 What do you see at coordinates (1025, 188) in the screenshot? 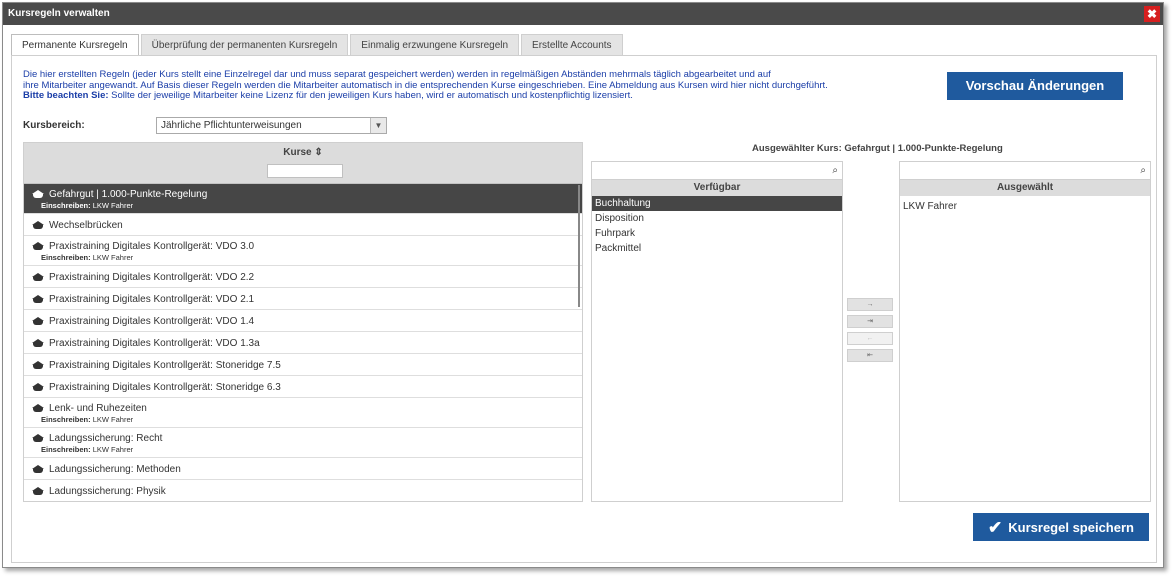
I see `chosen-header: Ausgewählt` at bounding box center [1025, 188].